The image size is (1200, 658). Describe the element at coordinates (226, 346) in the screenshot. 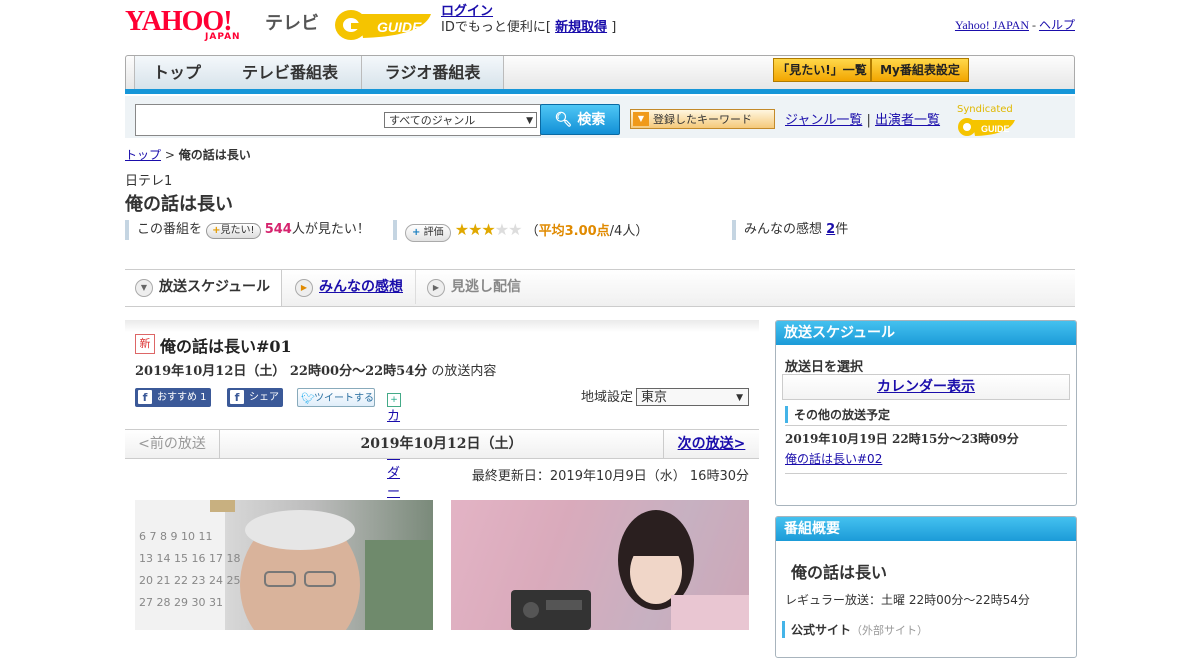

I see `episode-title: 俺の話は長い#01` at that location.